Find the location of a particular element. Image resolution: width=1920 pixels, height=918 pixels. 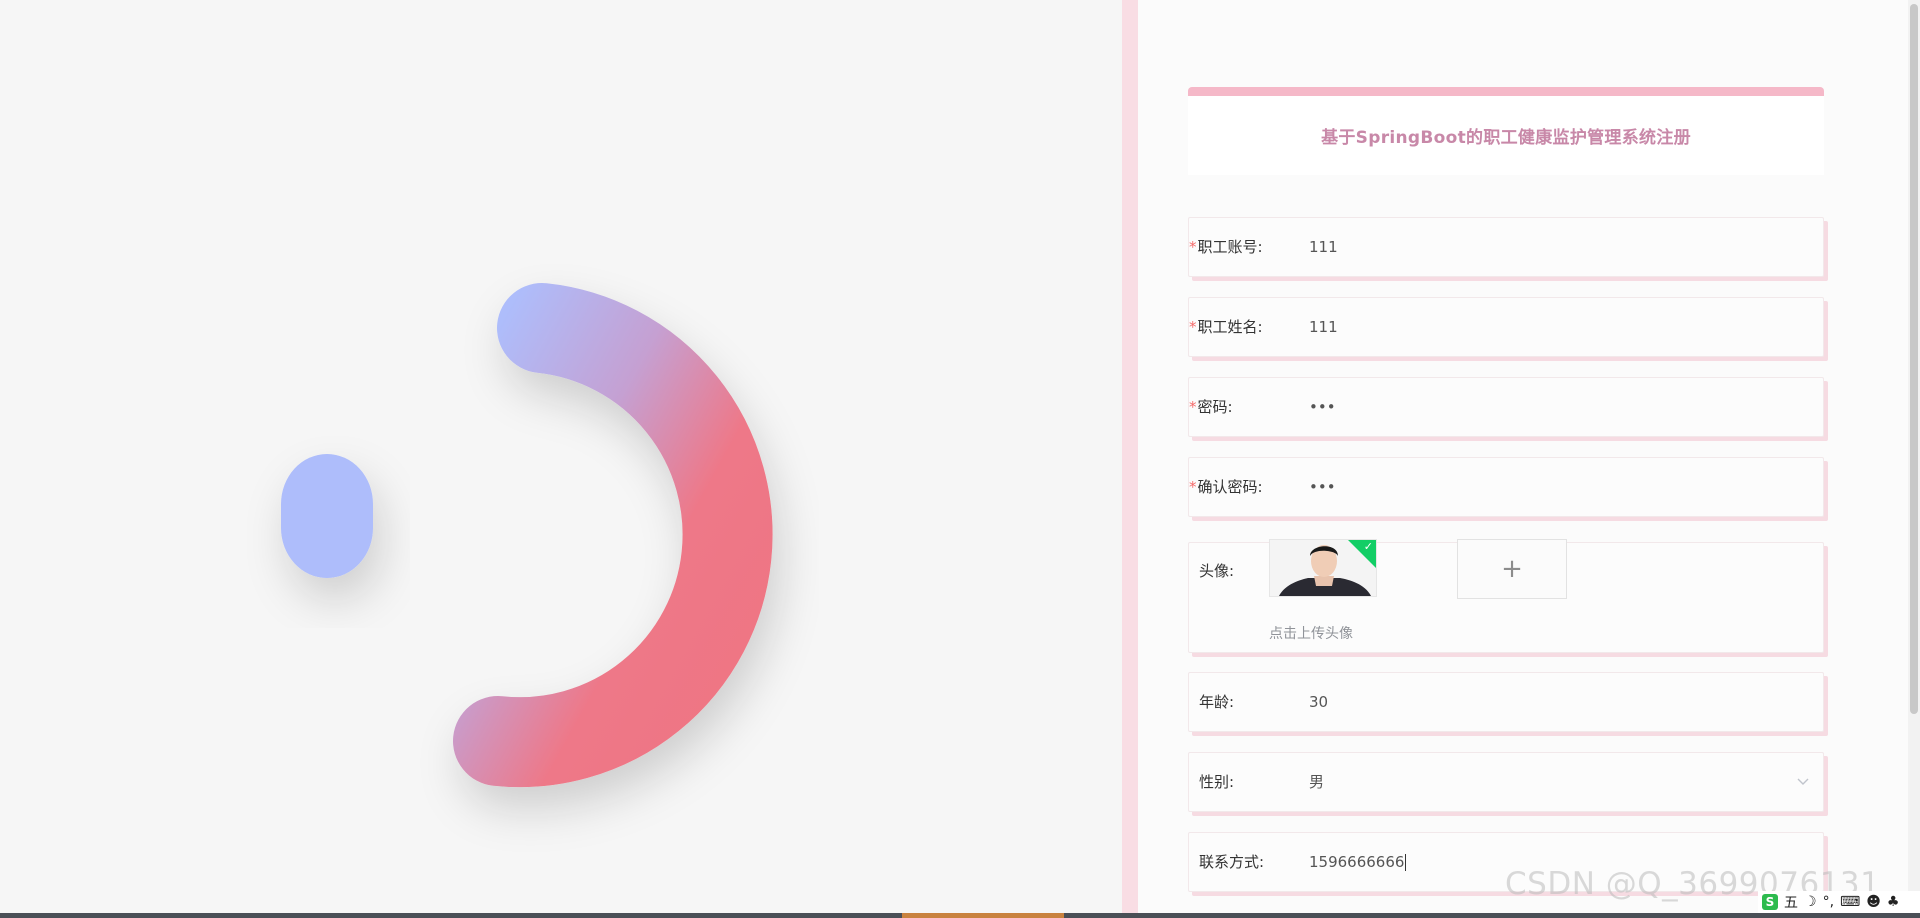

avatar-upload-tip: 点击上传头像 is located at coordinates (1311, 634).